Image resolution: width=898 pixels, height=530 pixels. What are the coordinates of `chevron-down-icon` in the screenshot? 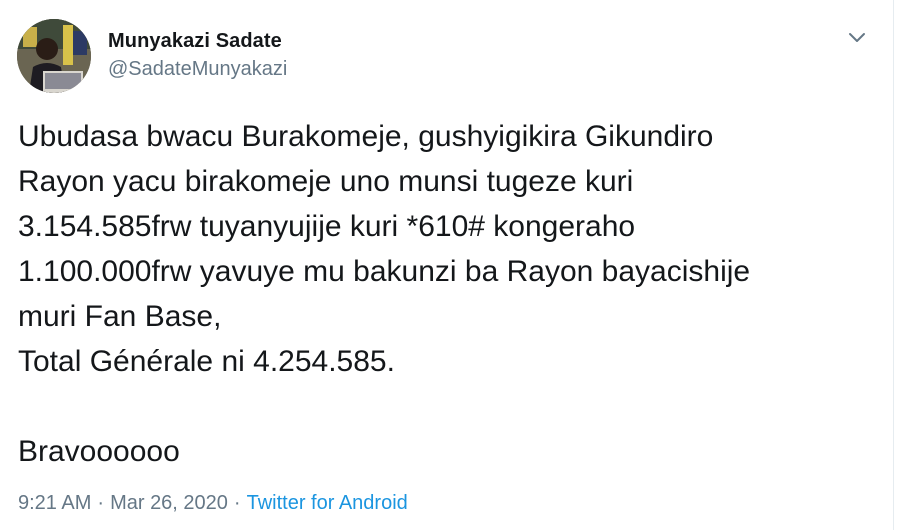 It's located at (857, 38).